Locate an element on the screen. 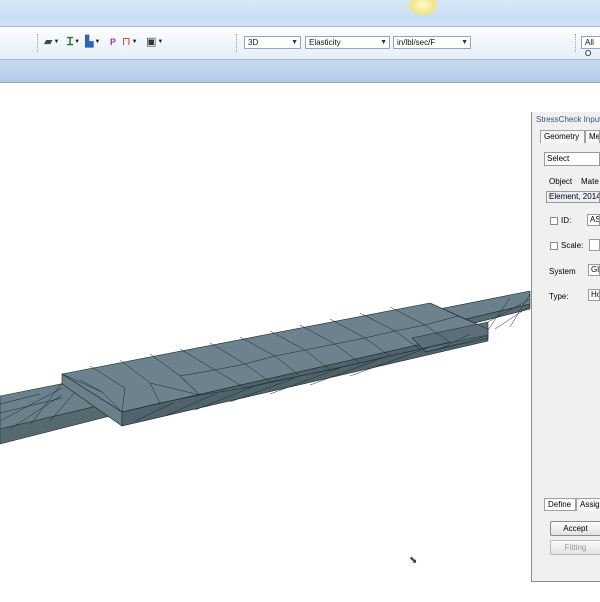 The width and height of the screenshot is (600, 602). material-label: Mate is located at coordinates (590, 181).